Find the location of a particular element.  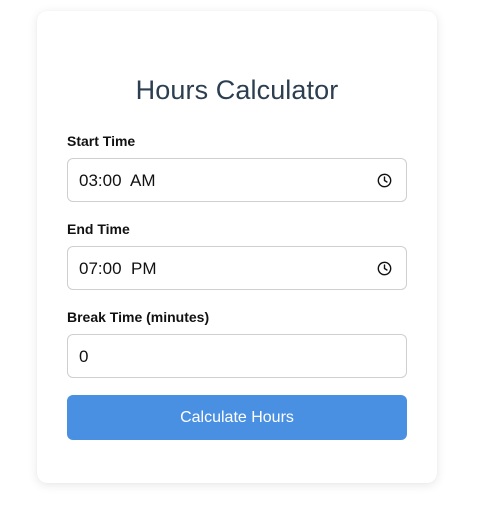

break-time-label: Break Time (minutes) is located at coordinates (138, 317).